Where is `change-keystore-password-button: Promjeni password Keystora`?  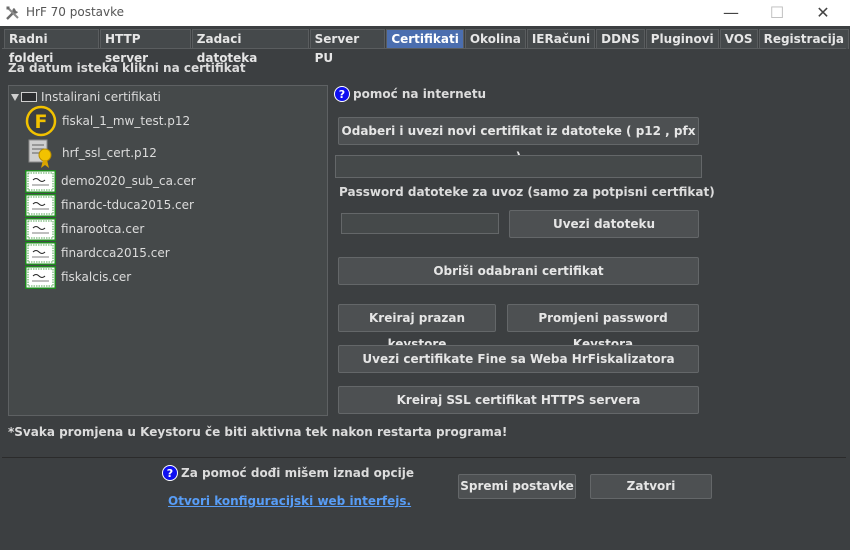 change-keystore-password-button: Promjeni password Keystora is located at coordinates (603, 327).